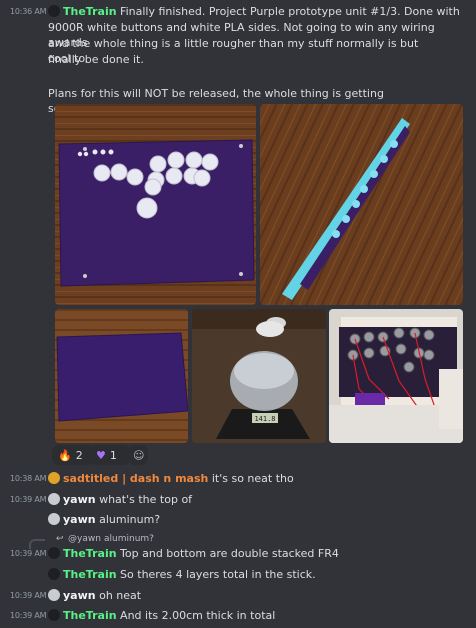 The height and width of the screenshot is (628, 476). I want to click on photo-stick-top, so click(155, 204).